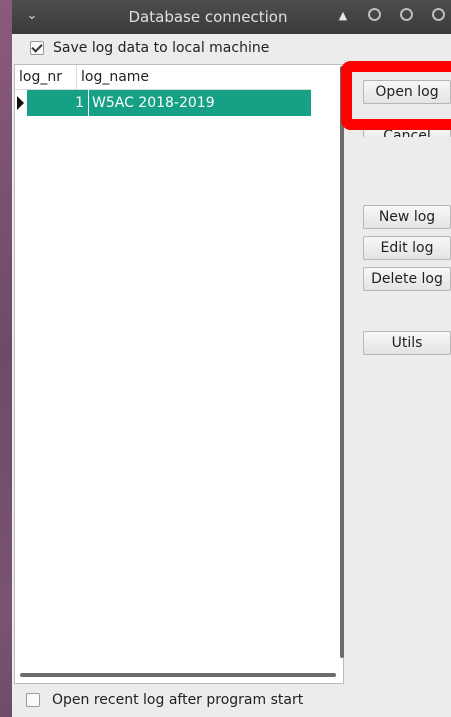  What do you see at coordinates (32, 16) in the screenshot?
I see `chevron-down-icon: ⌄` at bounding box center [32, 16].